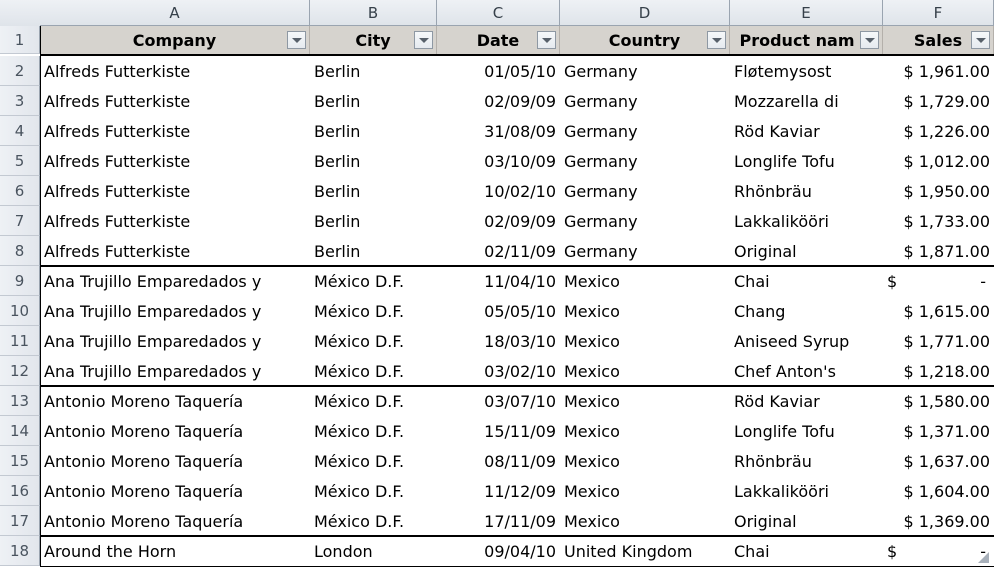 Image resolution: width=994 pixels, height=567 pixels. Describe the element at coordinates (938, 71) in the screenshot. I see `cell-sales: $ 1,961.00` at that location.